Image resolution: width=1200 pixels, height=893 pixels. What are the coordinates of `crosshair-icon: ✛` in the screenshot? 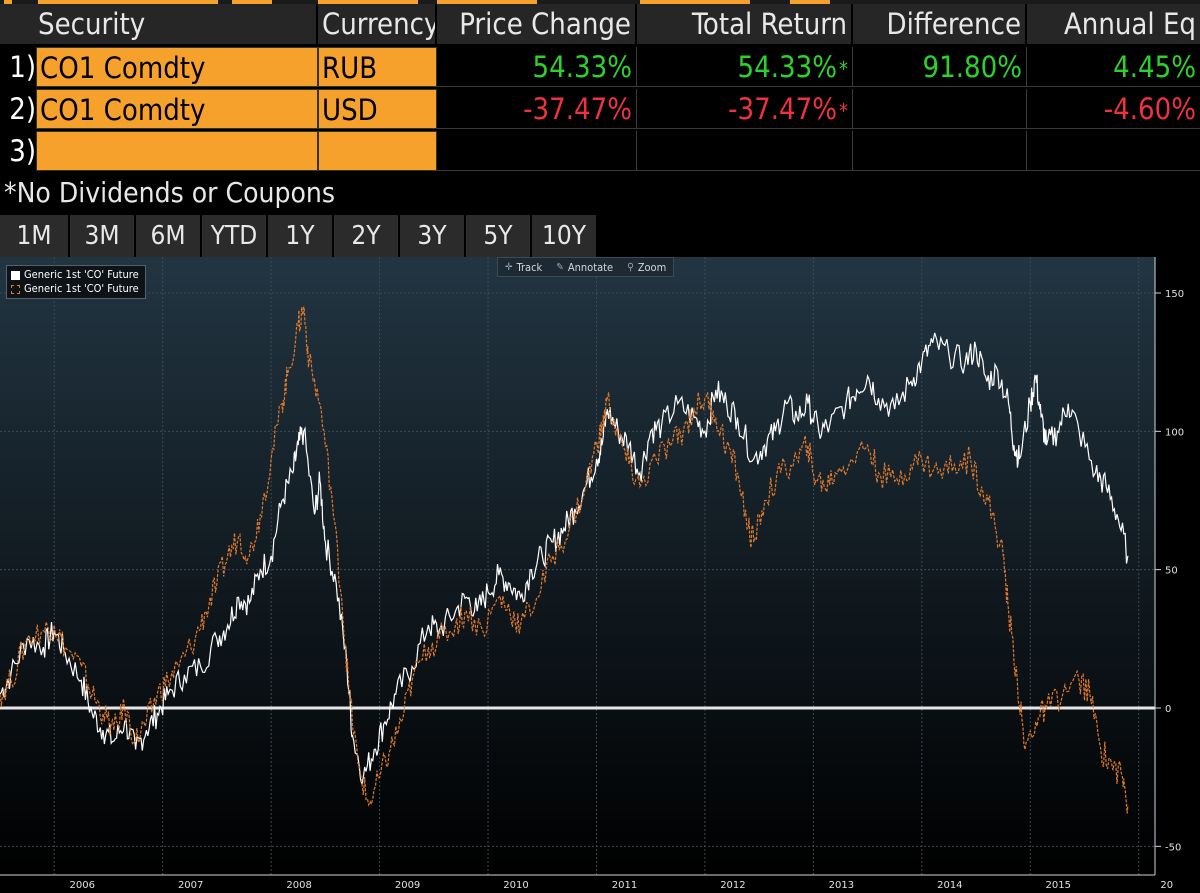 It's located at (509, 267).